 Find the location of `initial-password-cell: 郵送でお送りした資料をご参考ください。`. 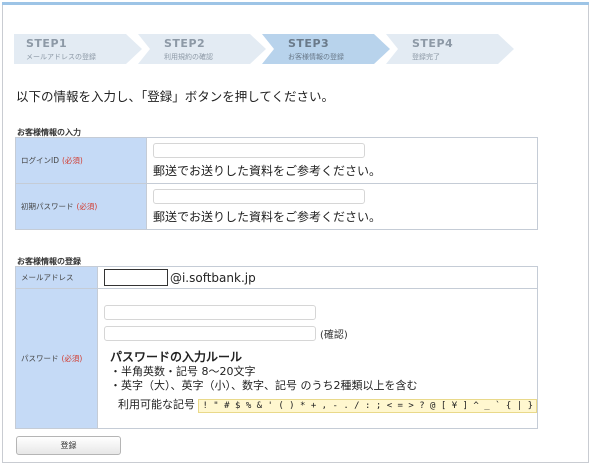

initial-password-cell: 郵送でお送りした資料をご参考ください。 is located at coordinates (342, 206).